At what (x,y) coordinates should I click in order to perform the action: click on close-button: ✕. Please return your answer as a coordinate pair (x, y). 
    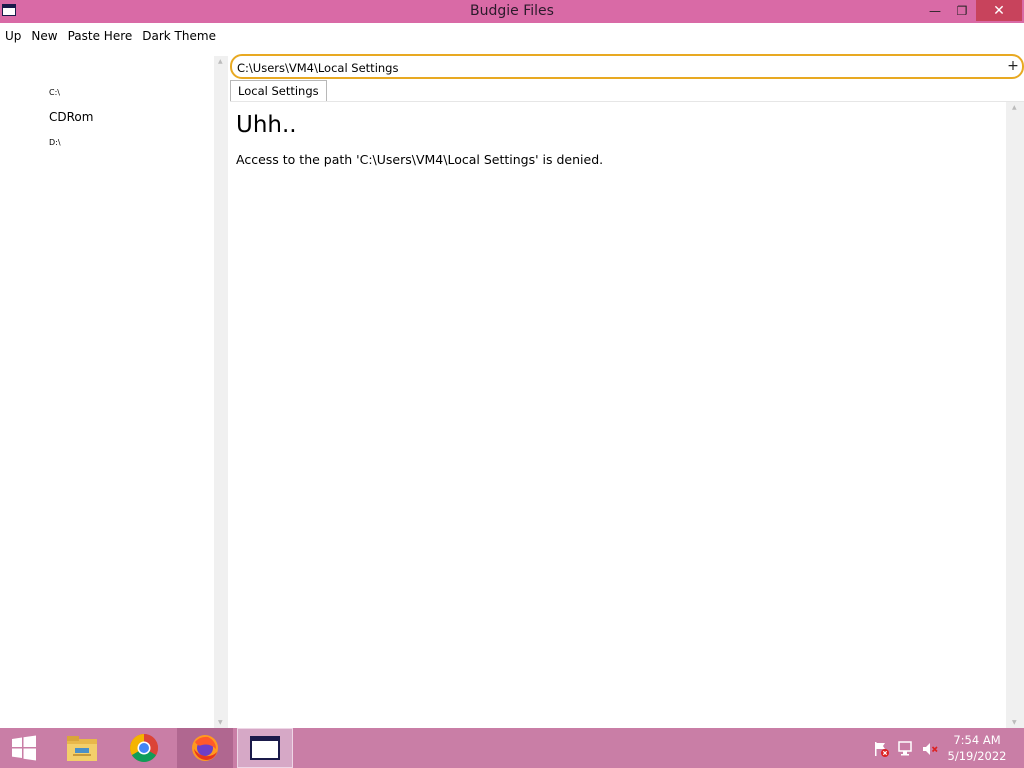
    Looking at the image, I should click on (999, 10).